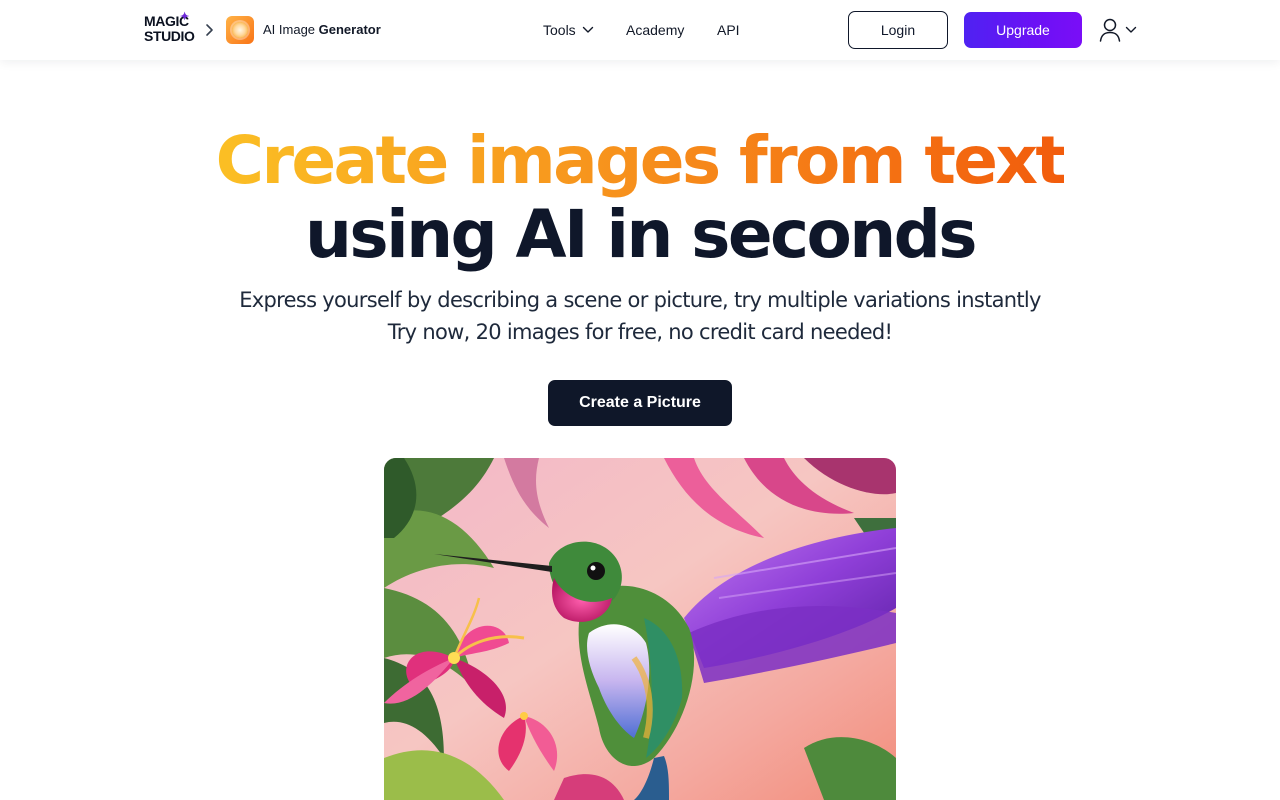 This screenshot has width=1280, height=800. Describe the element at coordinates (209, 30) in the screenshot. I see `chevron-right-icon` at that location.